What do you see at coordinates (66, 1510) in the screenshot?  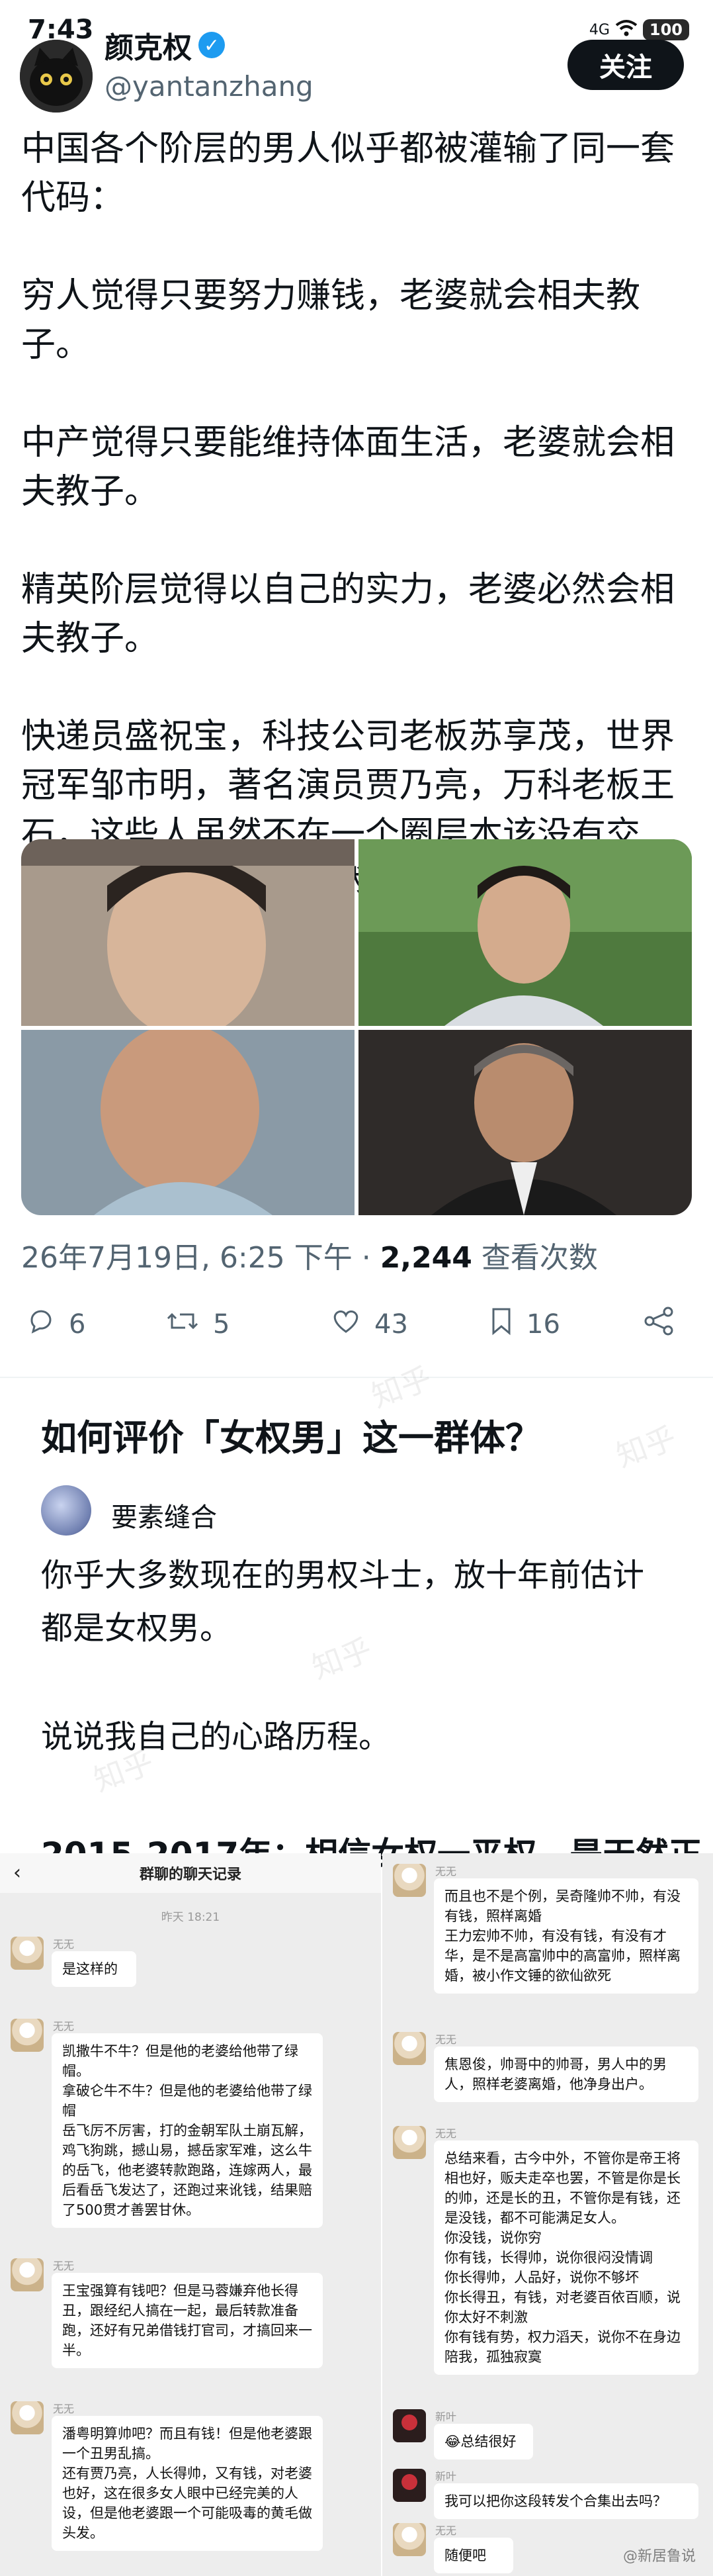 I see `zhihu-author-avatar` at bounding box center [66, 1510].